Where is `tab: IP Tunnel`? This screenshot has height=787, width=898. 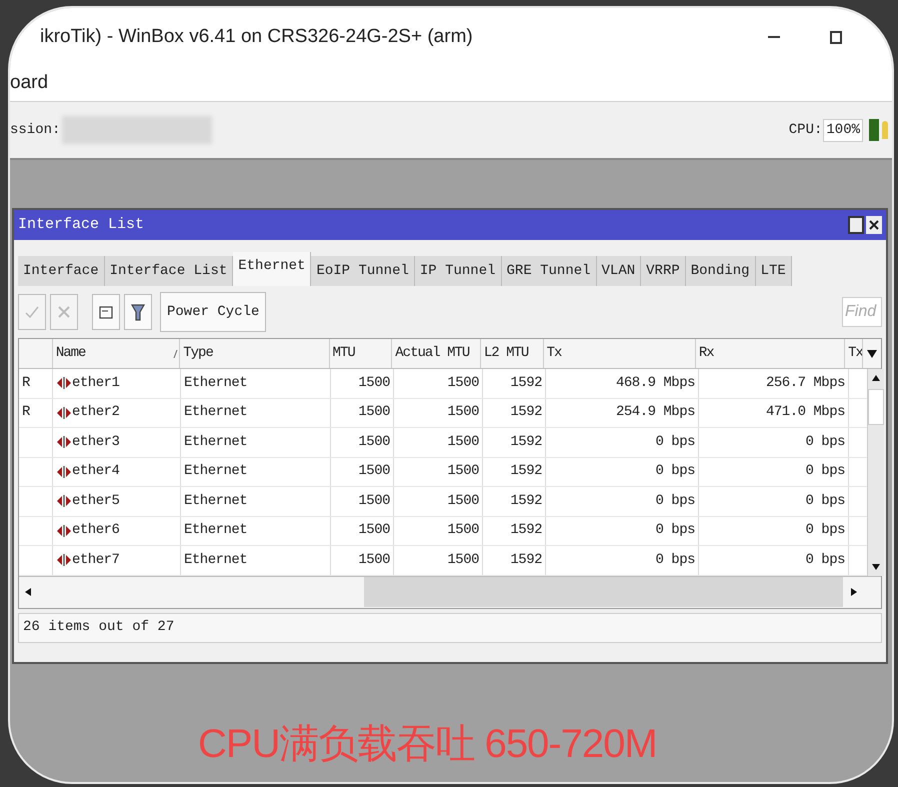 tab: IP Tunnel is located at coordinates (458, 271).